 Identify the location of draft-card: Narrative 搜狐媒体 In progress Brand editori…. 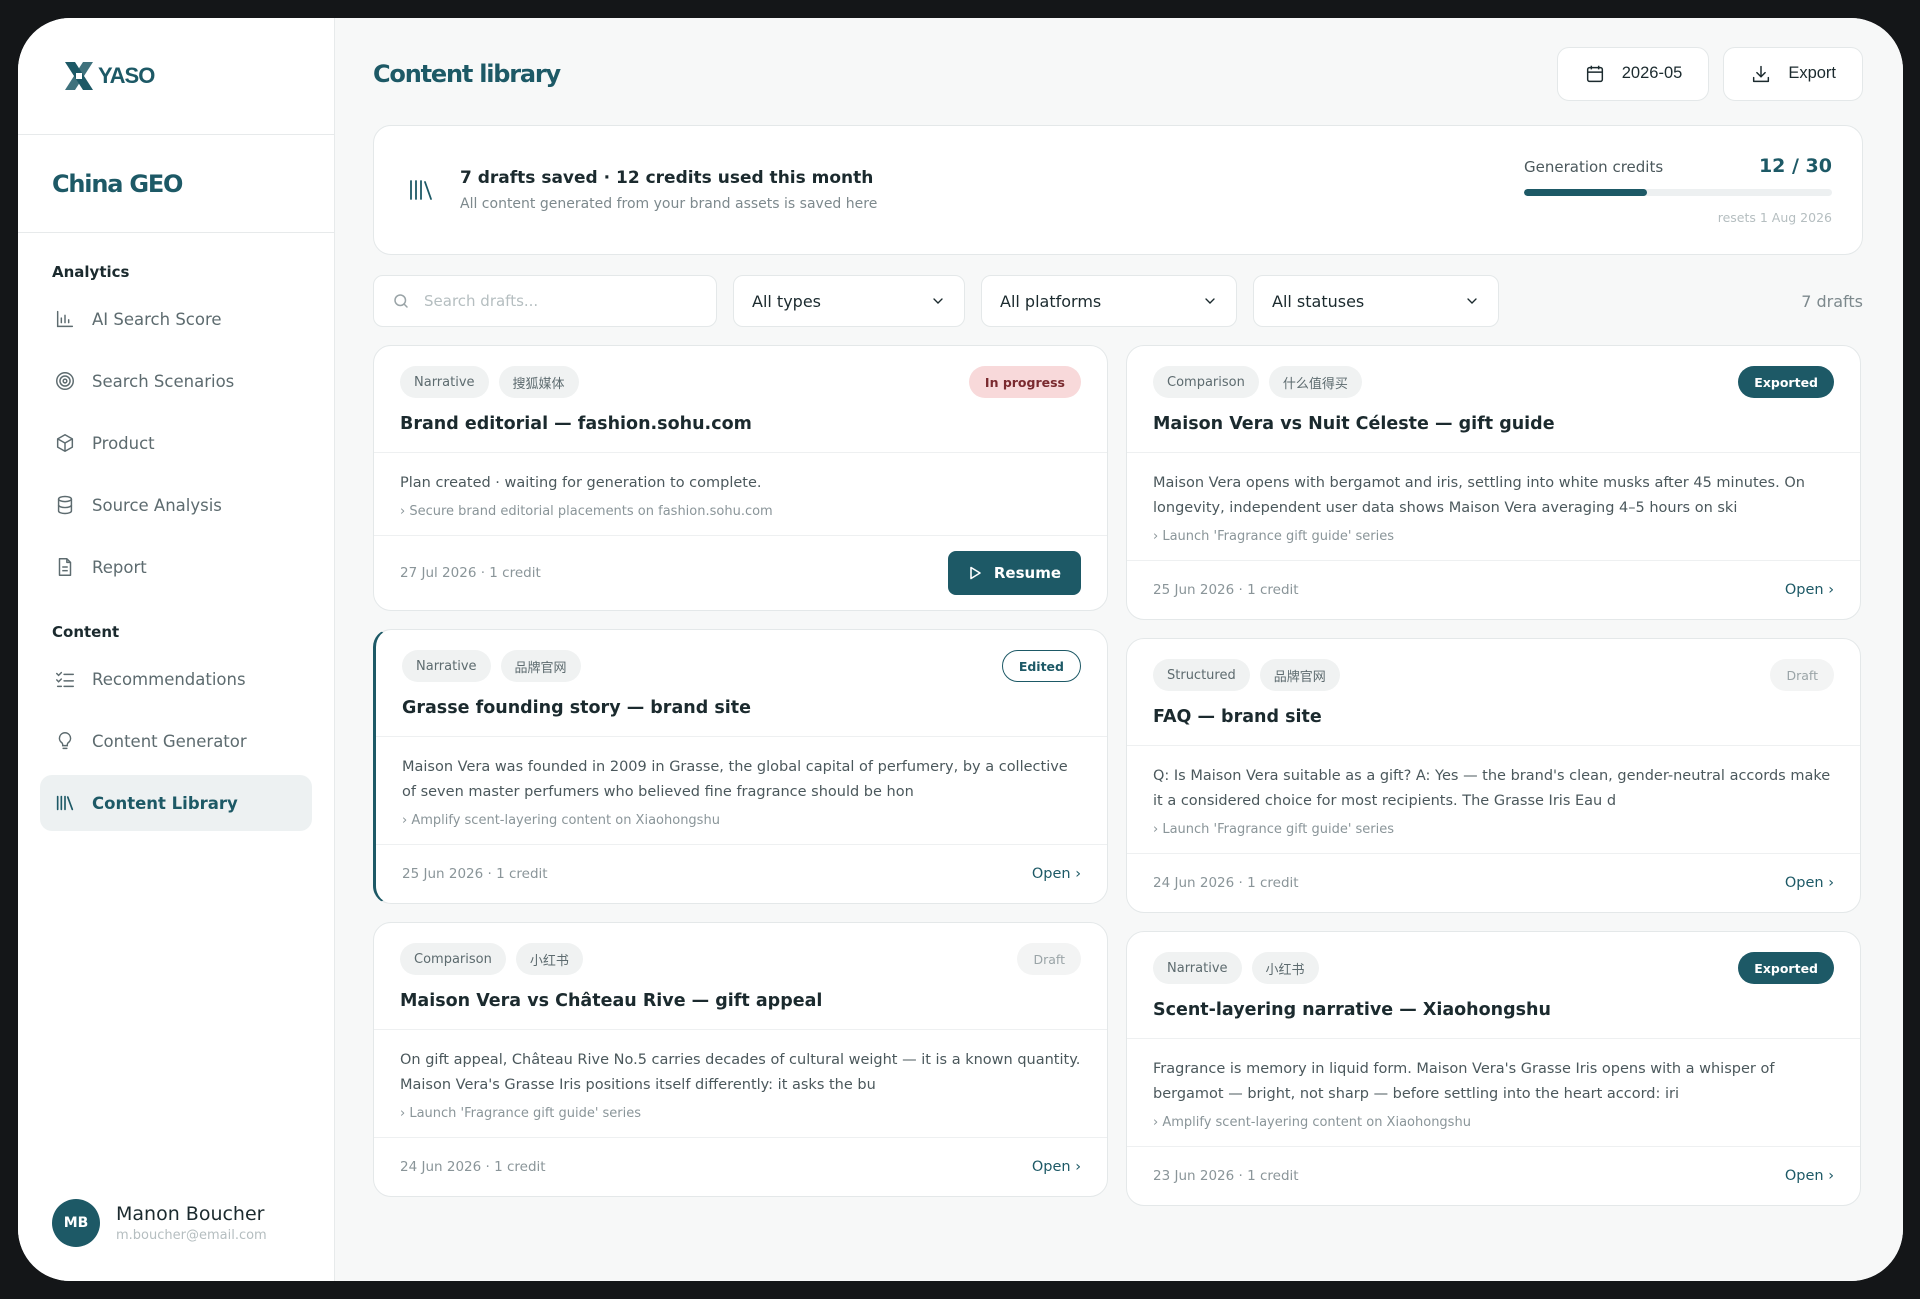
(740, 478).